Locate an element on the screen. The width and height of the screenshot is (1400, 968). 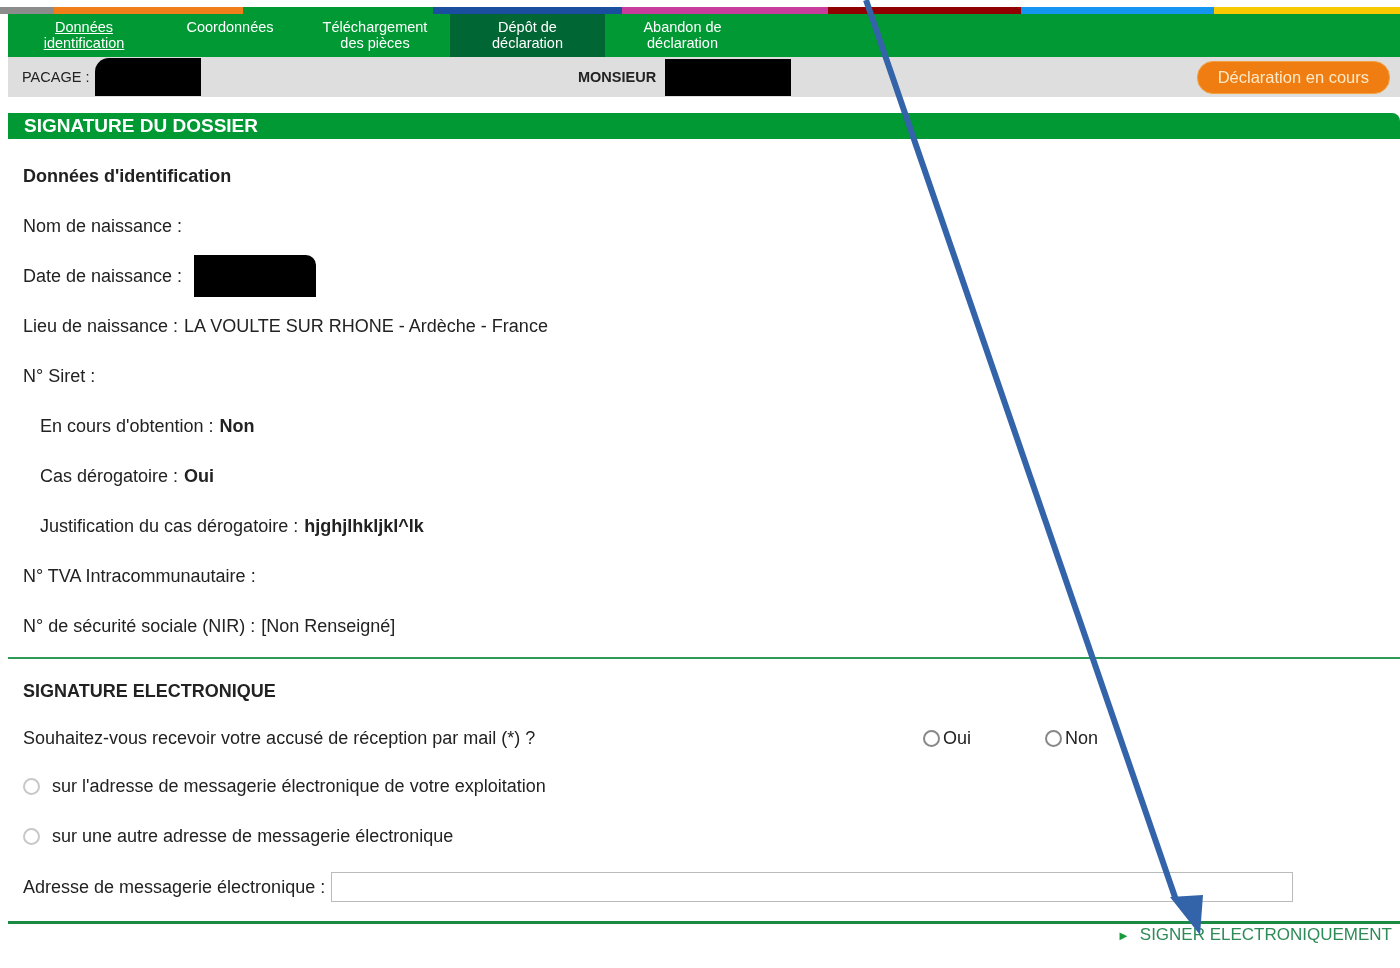
field-label: Date de naissance : is located at coordinates (103, 276).